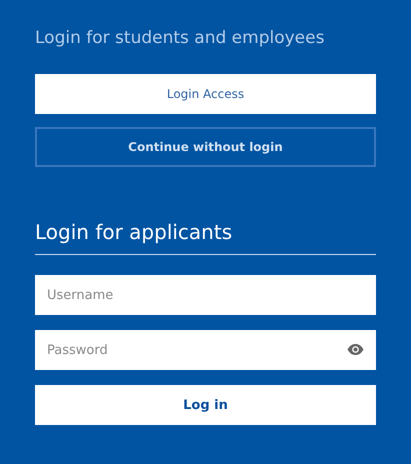 The image size is (411, 464). What do you see at coordinates (134, 233) in the screenshot?
I see `section-title: Login for applicants` at bounding box center [134, 233].